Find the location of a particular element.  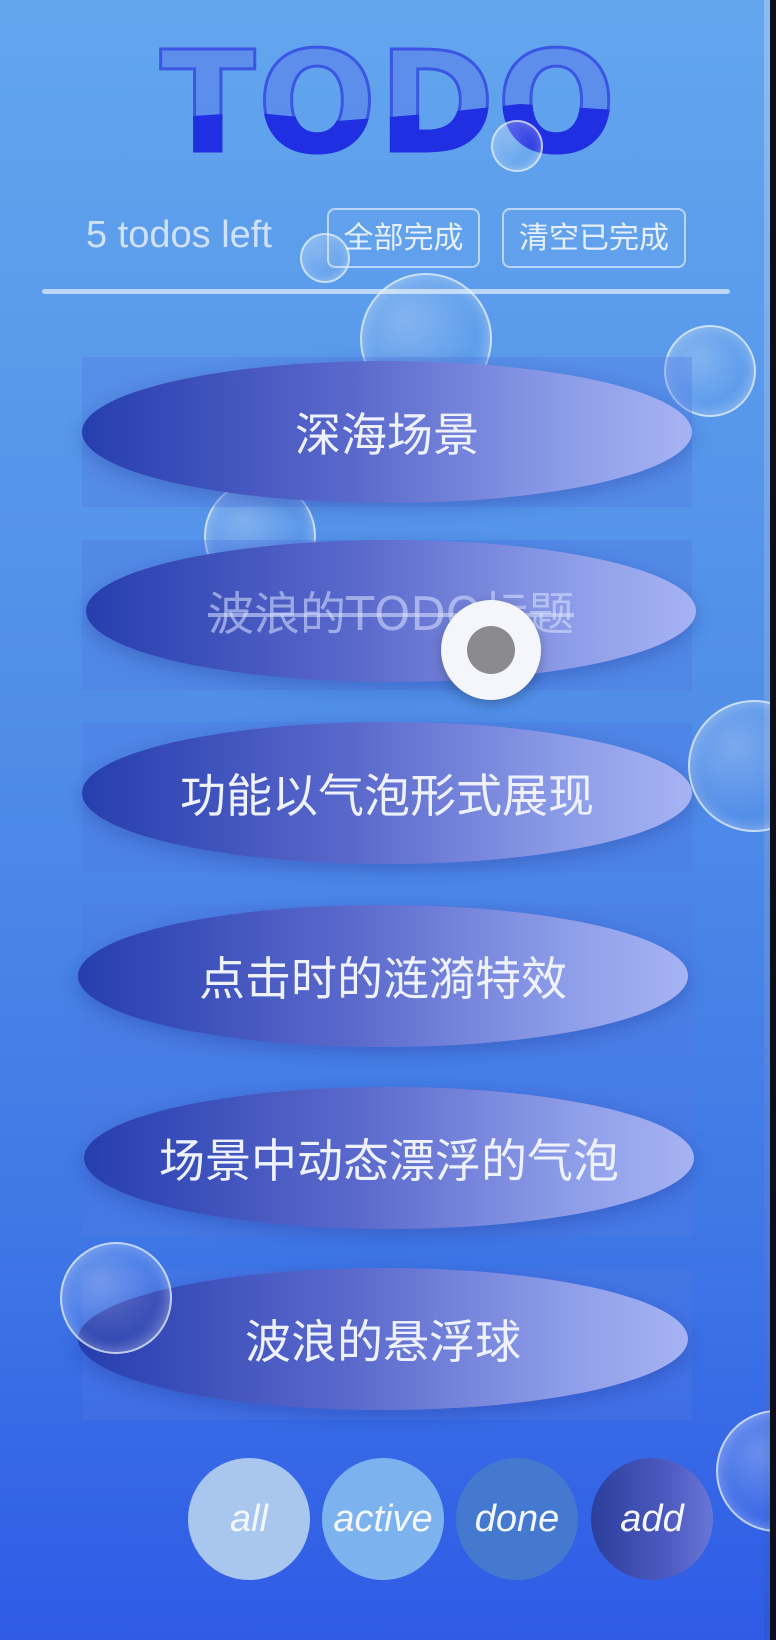

filter-done-button: done is located at coordinates (517, 1519).